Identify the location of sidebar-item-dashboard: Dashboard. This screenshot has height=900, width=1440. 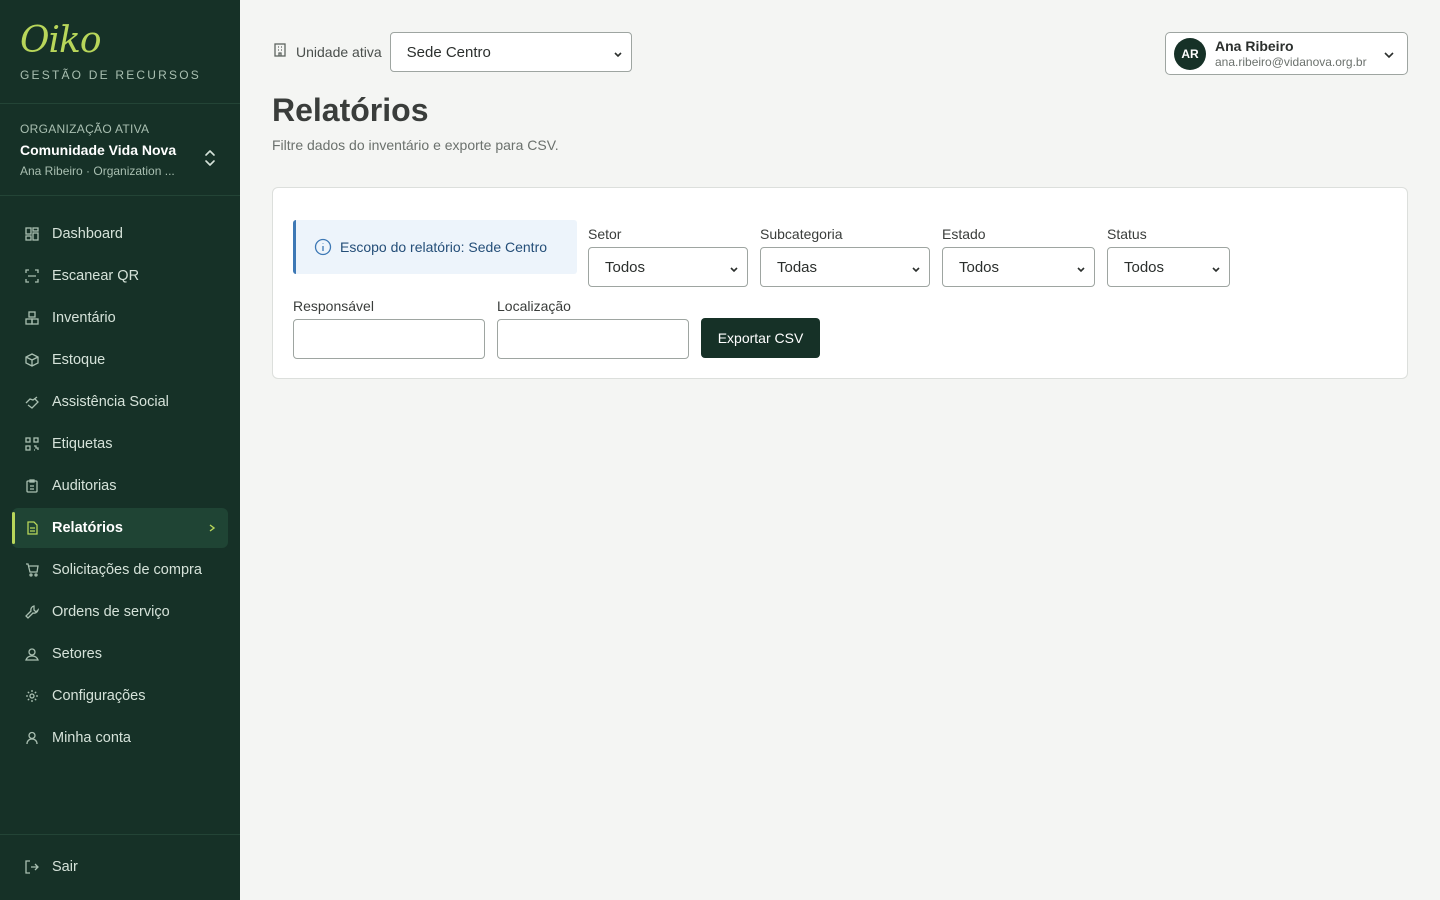
(120, 234).